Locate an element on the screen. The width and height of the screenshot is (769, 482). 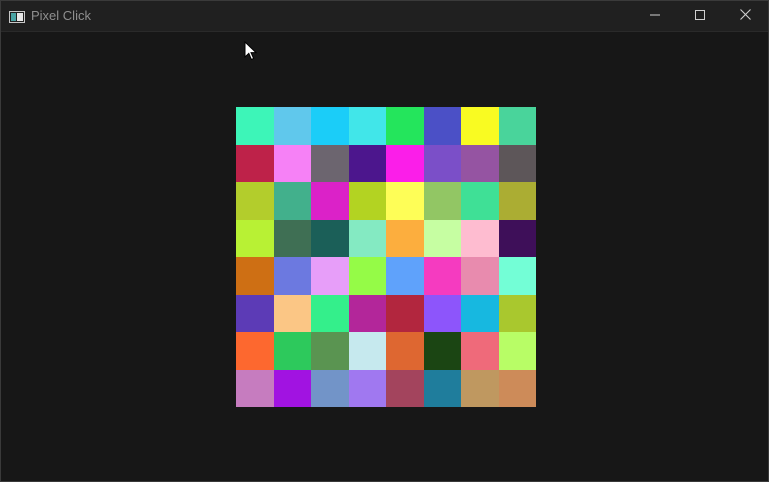
minimize-icon is located at coordinates (655, 16).